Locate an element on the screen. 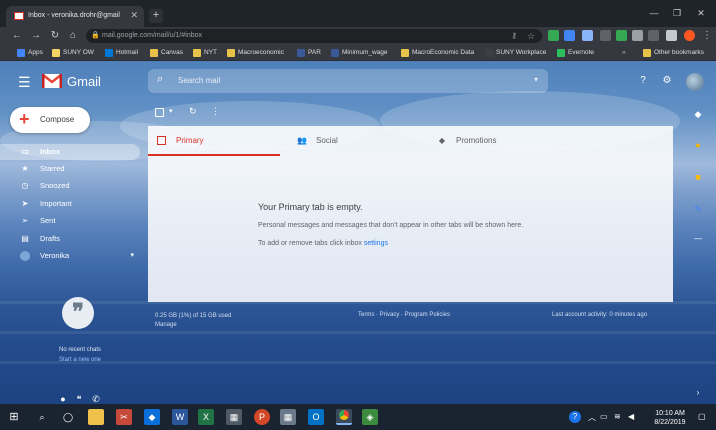 The height and width of the screenshot is (430, 716). bookmark-evernote: Evernote is located at coordinates (575, 53).